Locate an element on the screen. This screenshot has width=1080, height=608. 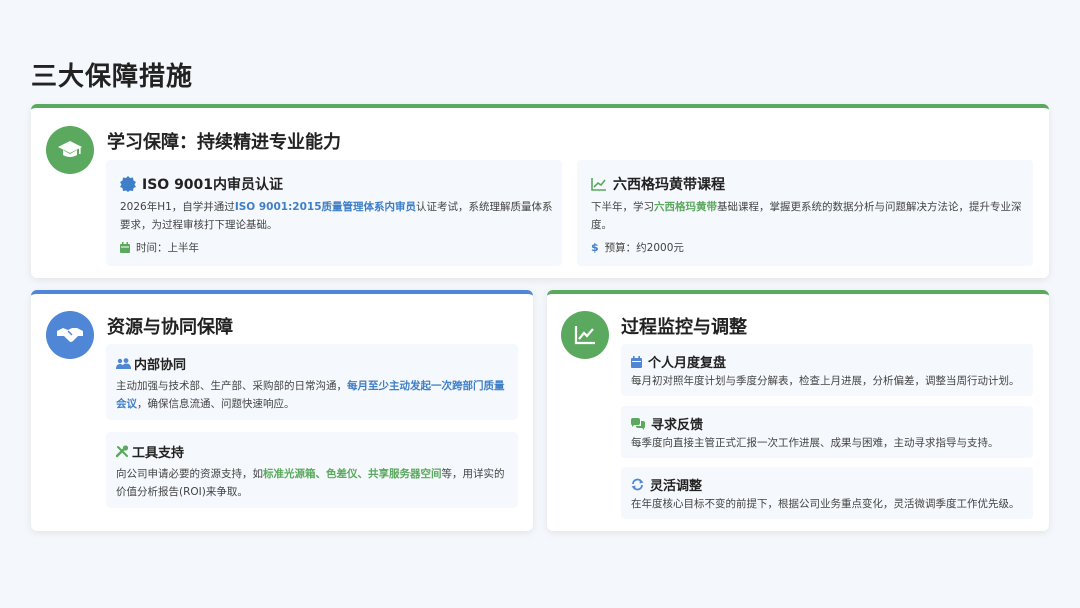
iso-meta: 时间：上半年 is located at coordinates (159, 247).